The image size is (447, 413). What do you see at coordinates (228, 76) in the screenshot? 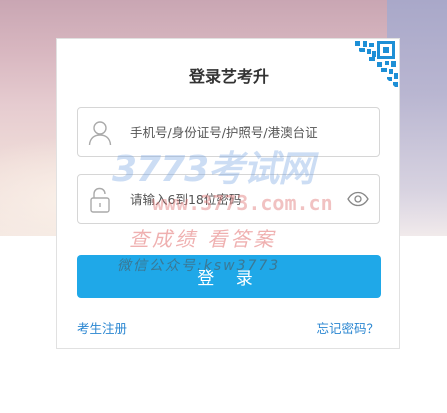
I see `login-title: 登录艺考升` at bounding box center [228, 76].